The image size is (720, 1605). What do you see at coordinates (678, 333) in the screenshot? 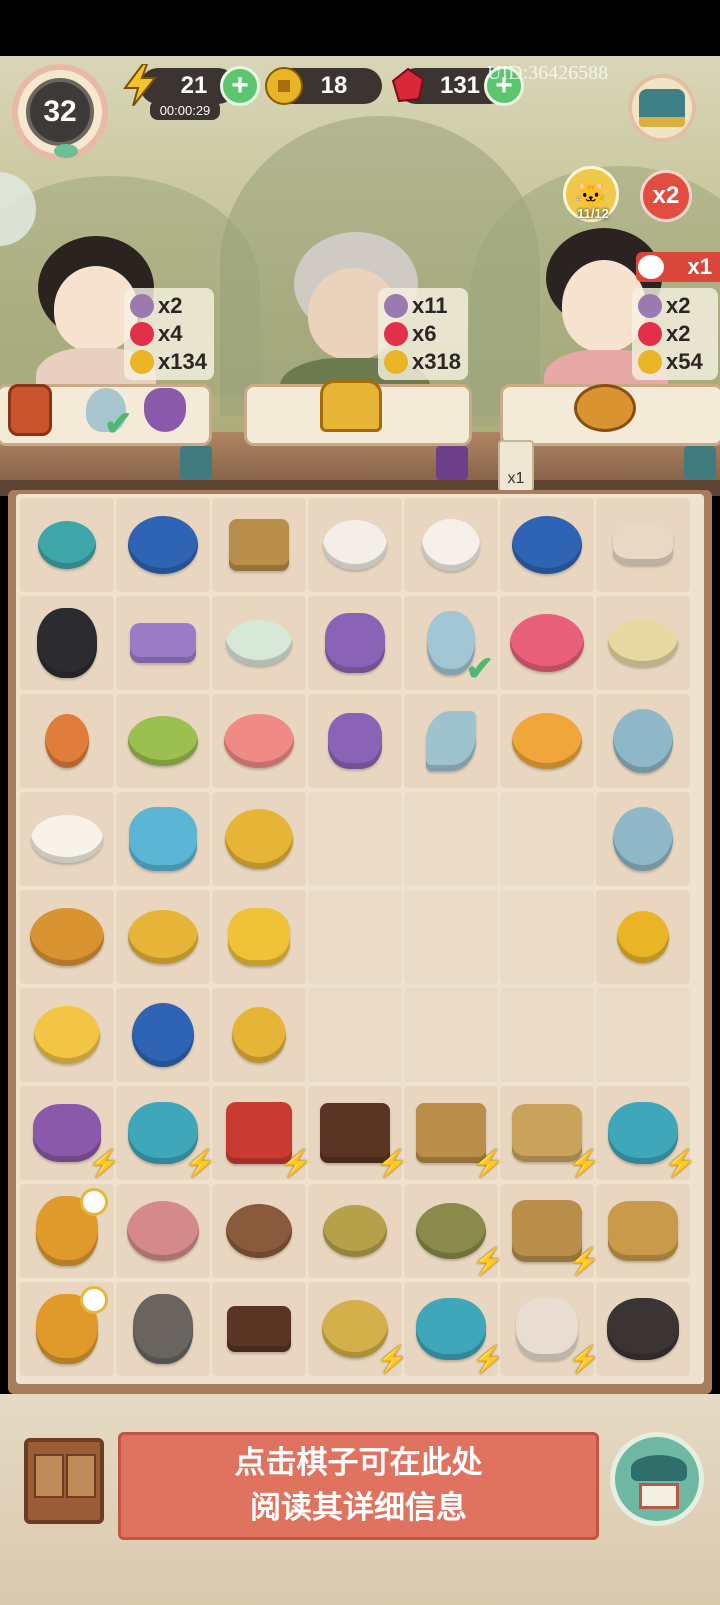
I see `req-qty: x2` at bounding box center [678, 333].